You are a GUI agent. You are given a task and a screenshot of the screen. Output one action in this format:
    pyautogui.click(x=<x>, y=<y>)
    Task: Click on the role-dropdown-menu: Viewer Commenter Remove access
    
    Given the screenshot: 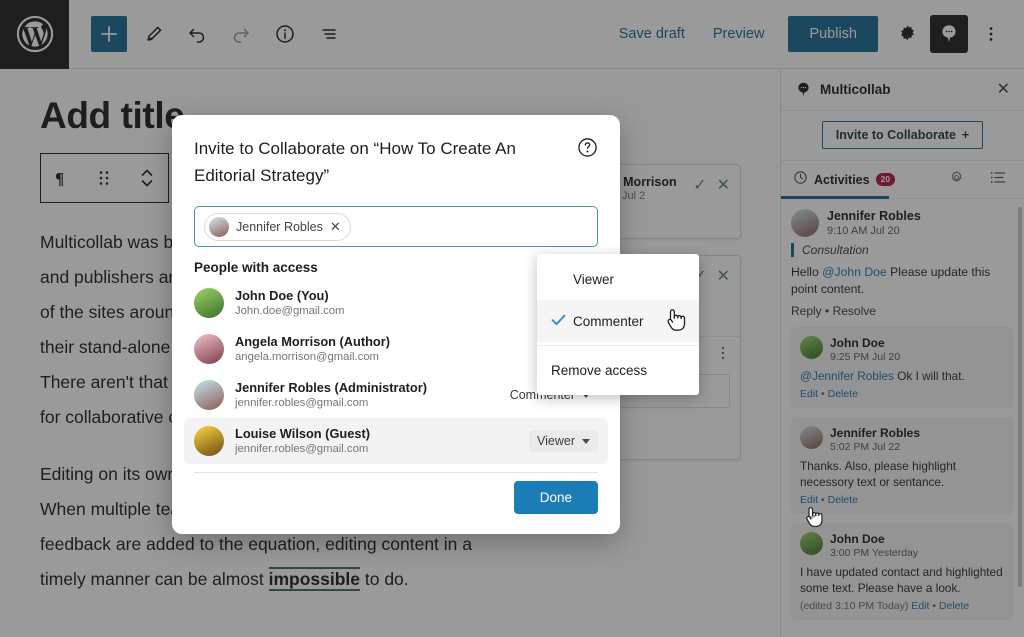 What is the action you would take?
    pyautogui.click(x=618, y=324)
    